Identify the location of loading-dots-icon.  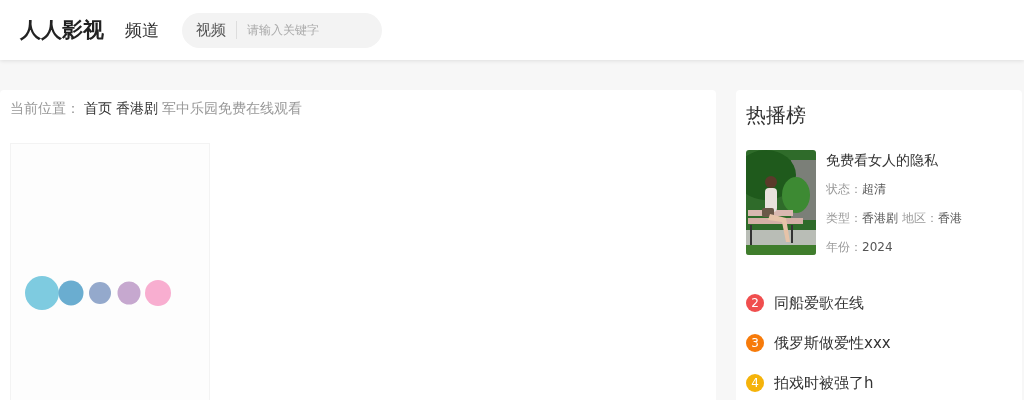
(99, 293).